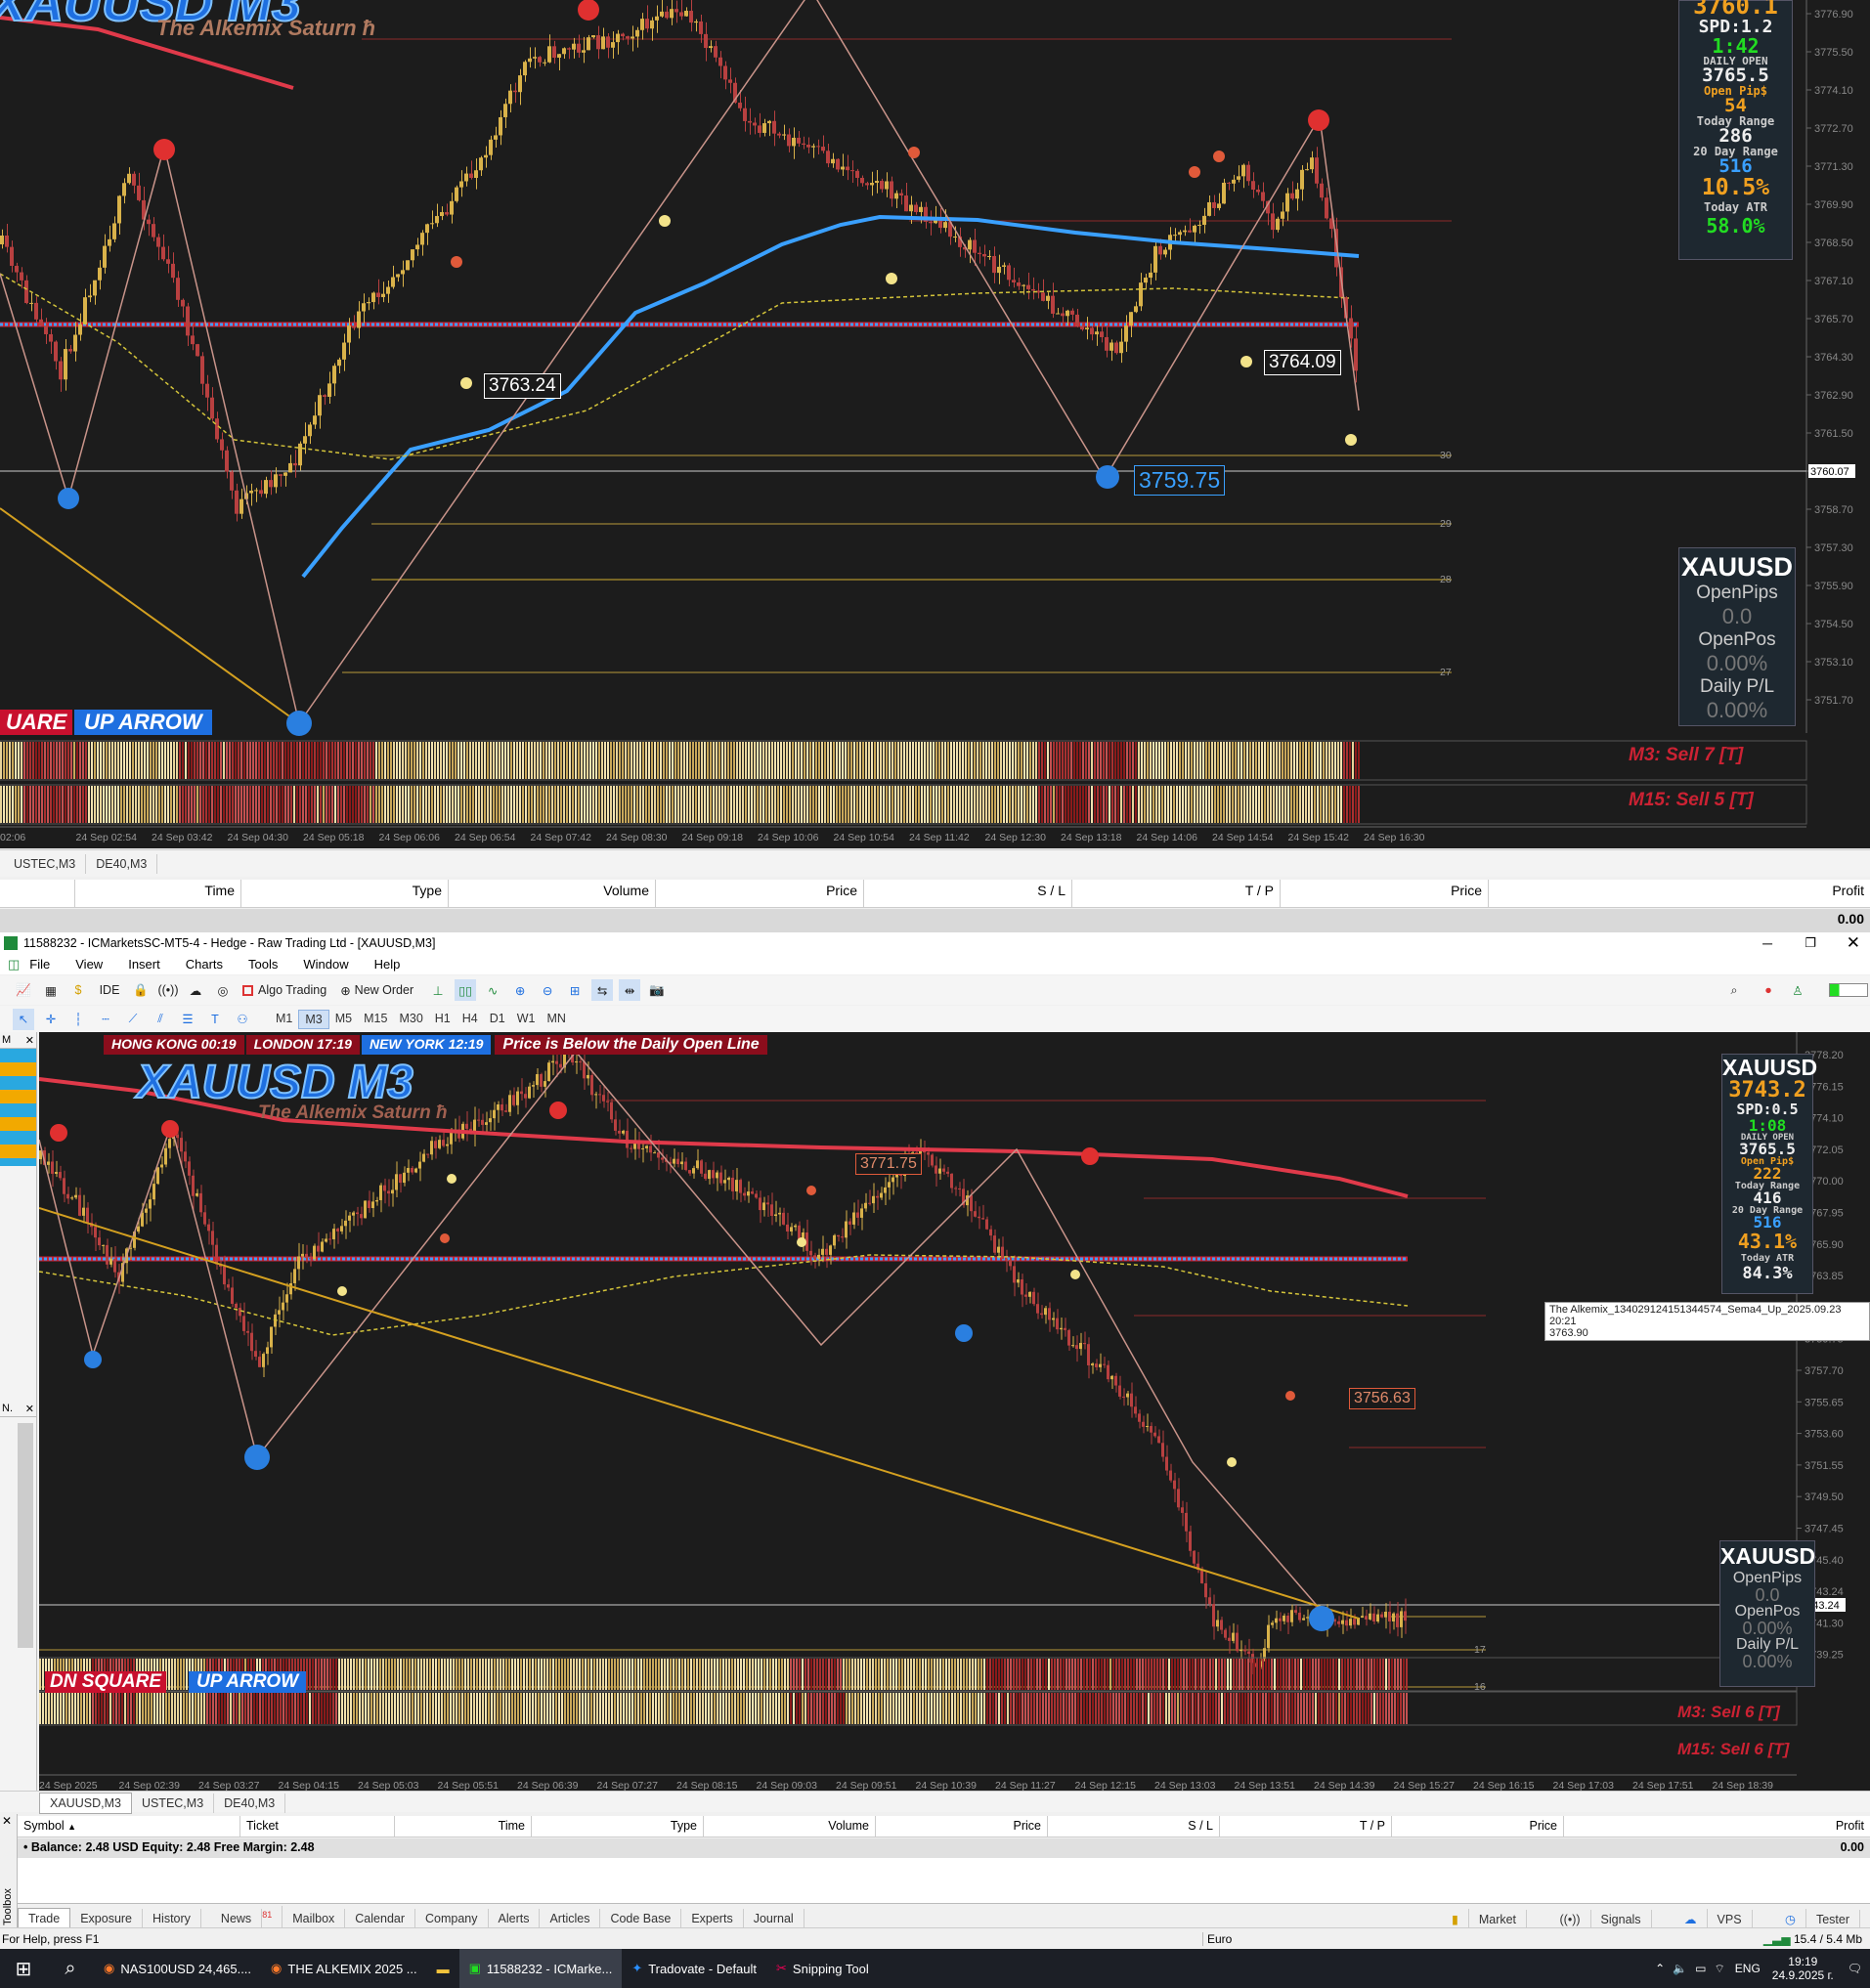 The width and height of the screenshot is (1870, 1988). Describe the element at coordinates (284, 1020) in the screenshot. I see `tf-m1: M1` at that location.